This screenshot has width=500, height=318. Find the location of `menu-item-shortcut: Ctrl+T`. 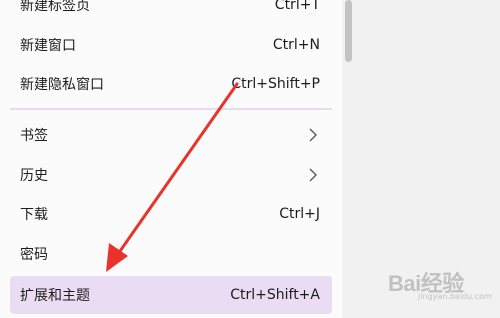

menu-item-shortcut: Ctrl+T is located at coordinates (297, 6).